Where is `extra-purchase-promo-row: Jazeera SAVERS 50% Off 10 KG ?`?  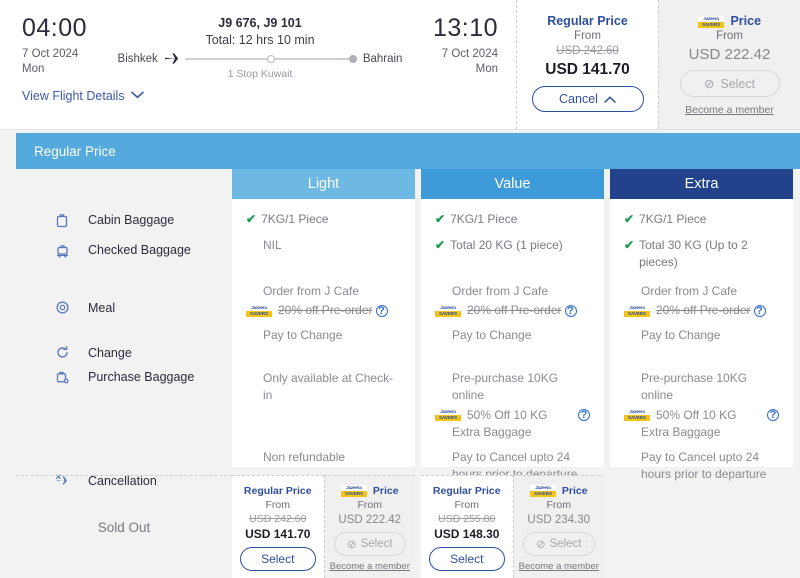
extra-purchase-promo-row: Jazeera SAVERS 50% Off 10 KG ? is located at coordinates (701, 415).